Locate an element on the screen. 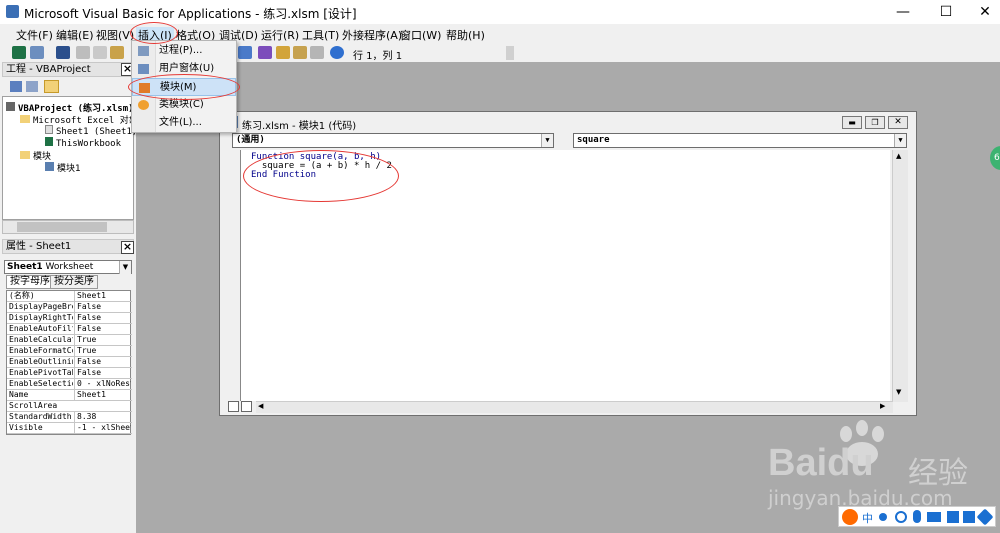 This screenshot has width=1000, height=533. prop-object-name: Sheet1 is located at coordinates (25, 267).